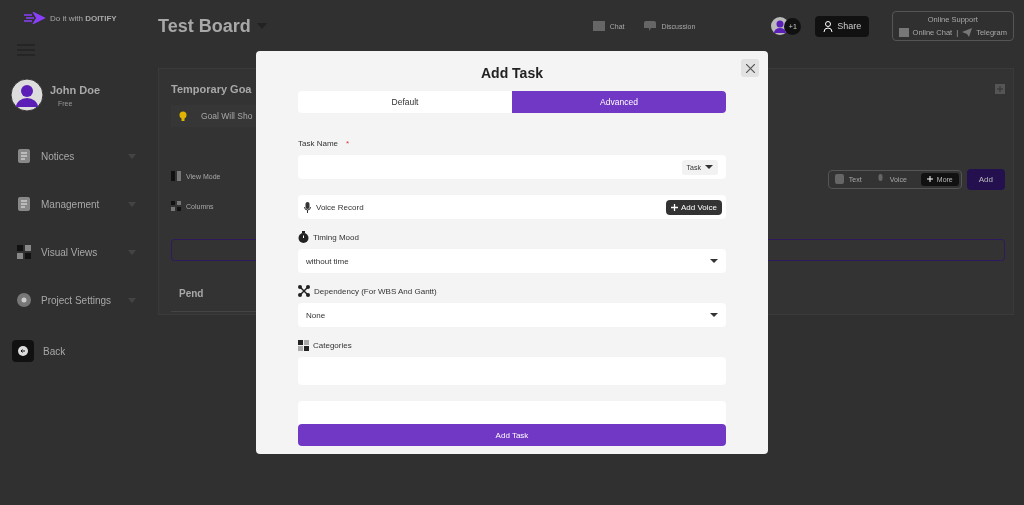  I want to click on required-mark: *, so click(348, 143).